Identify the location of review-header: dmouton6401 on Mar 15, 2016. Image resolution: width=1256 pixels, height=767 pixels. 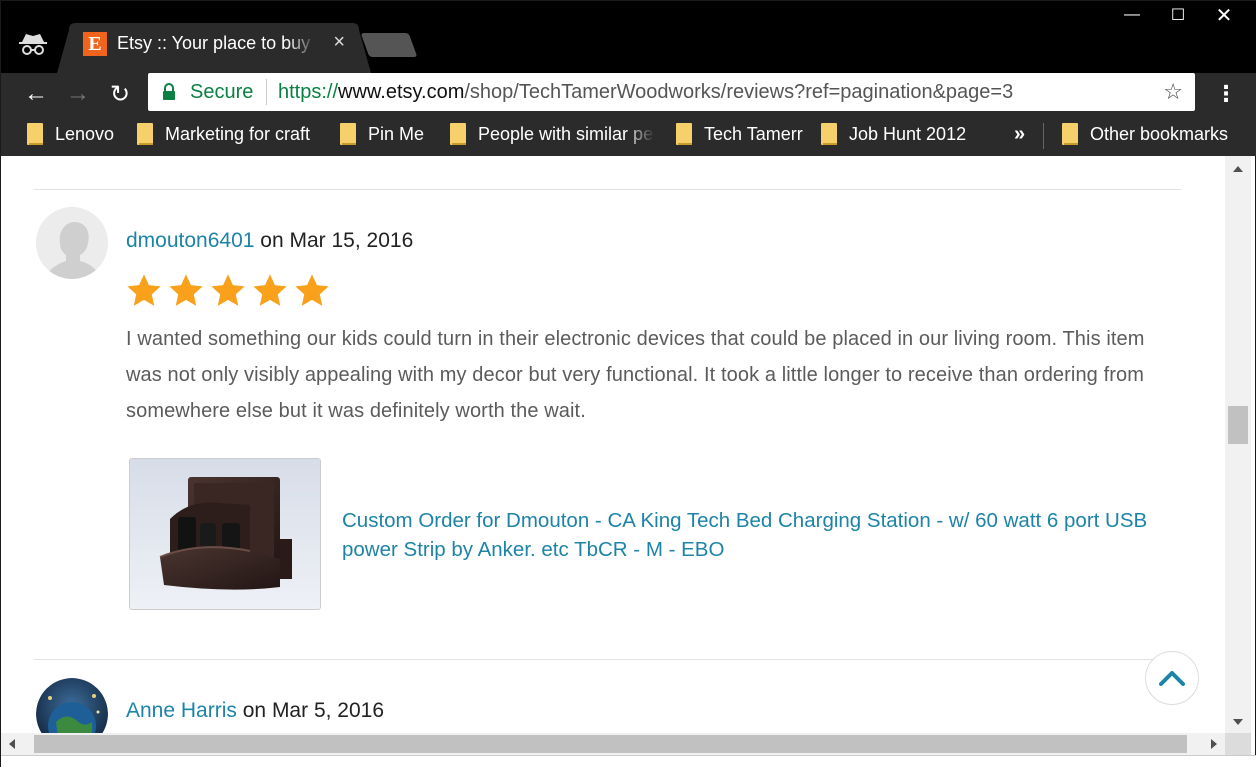
(269, 241).